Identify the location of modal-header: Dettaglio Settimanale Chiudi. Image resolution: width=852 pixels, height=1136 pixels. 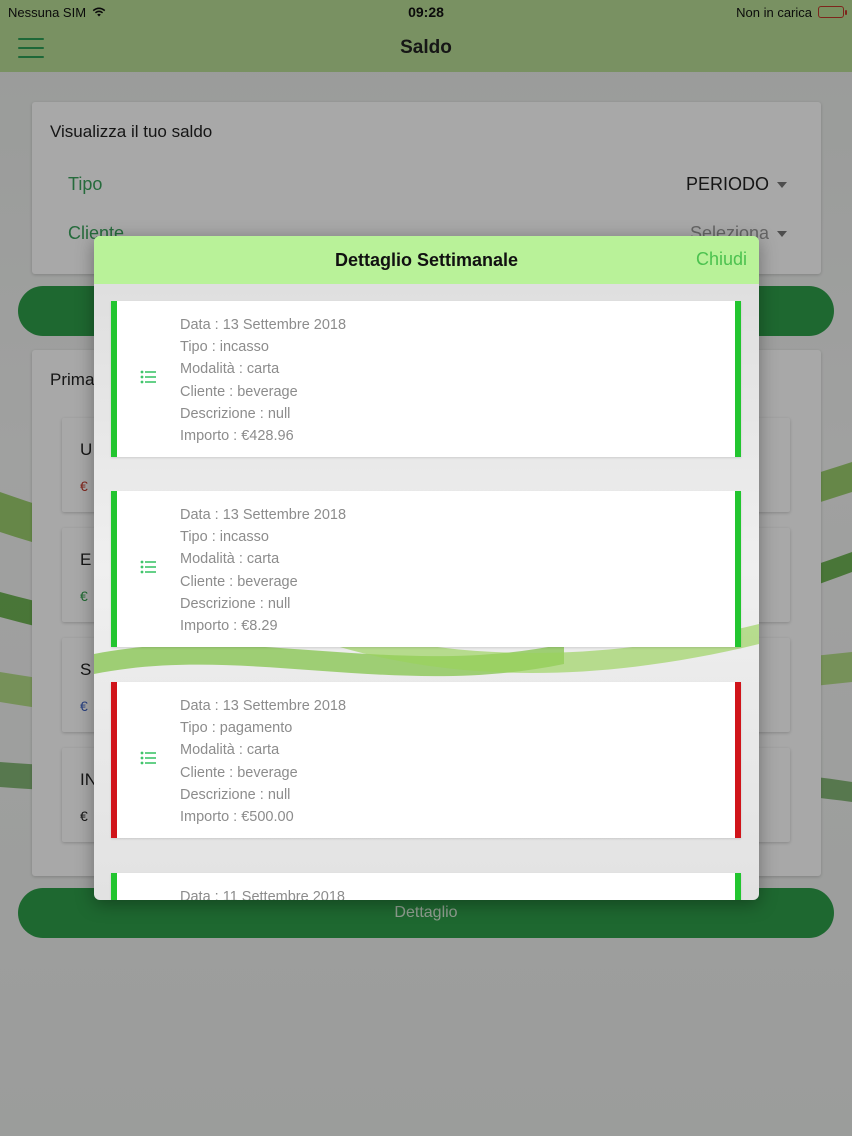
(426, 260).